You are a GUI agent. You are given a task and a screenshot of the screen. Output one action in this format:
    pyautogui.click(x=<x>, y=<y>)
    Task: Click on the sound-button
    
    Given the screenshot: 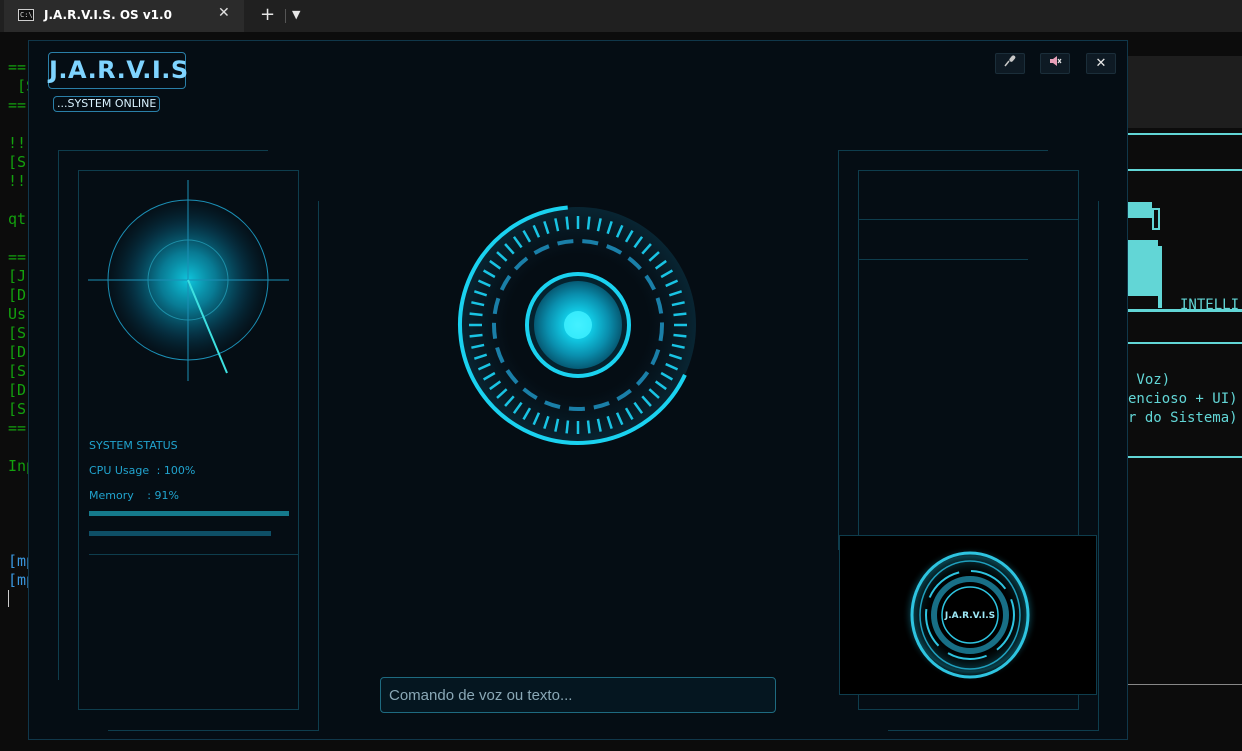 What is the action you would take?
    pyautogui.click(x=1055, y=63)
    